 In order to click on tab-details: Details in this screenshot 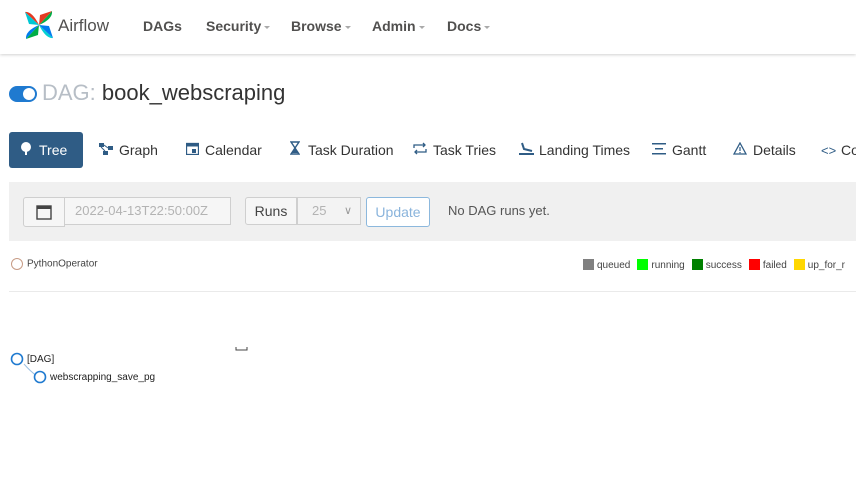, I will do `click(764, 150)`.